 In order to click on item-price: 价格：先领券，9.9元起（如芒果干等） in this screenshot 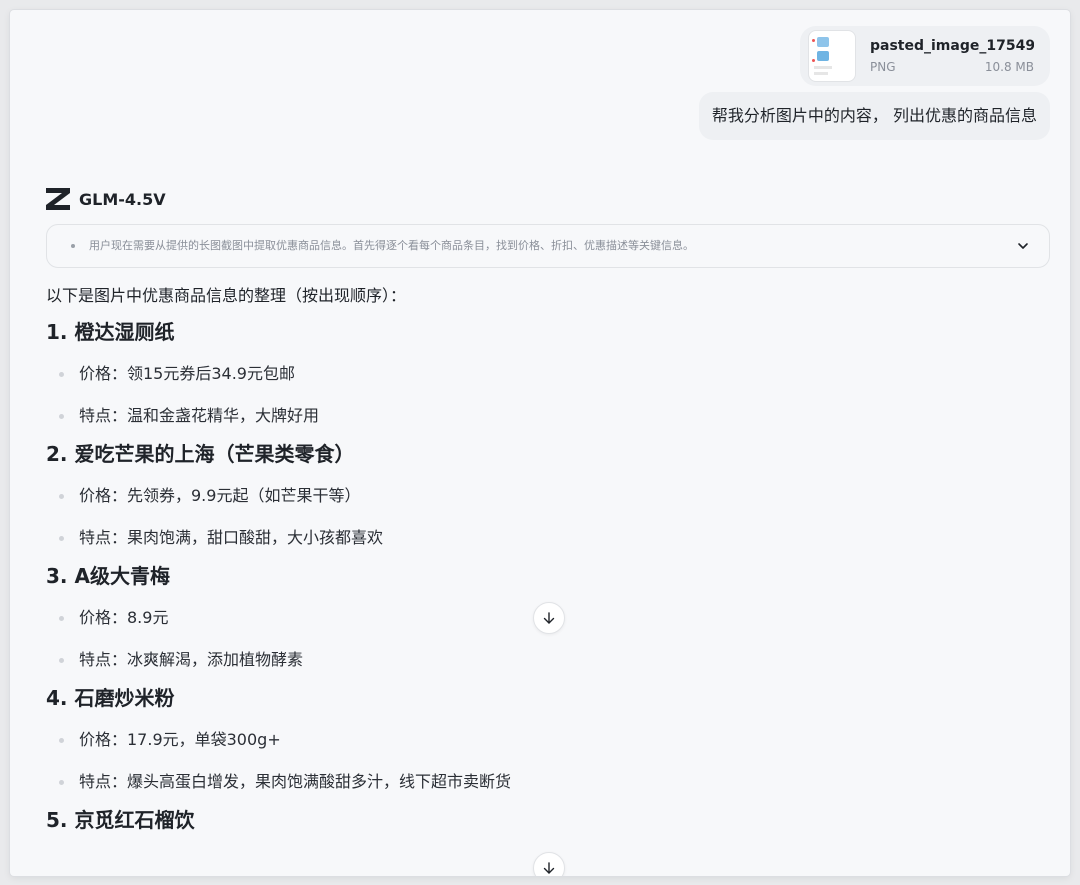, I will do `click(220, 495)`.